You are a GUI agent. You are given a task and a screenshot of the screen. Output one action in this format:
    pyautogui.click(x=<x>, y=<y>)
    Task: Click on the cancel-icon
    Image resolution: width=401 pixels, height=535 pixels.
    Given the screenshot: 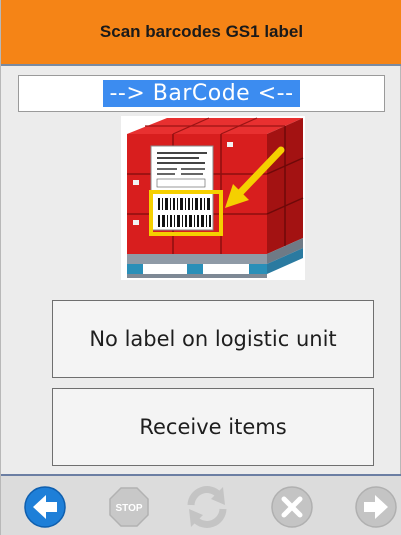 What is the action you would take?
    pyautogui.click(x=292, y=507)
    